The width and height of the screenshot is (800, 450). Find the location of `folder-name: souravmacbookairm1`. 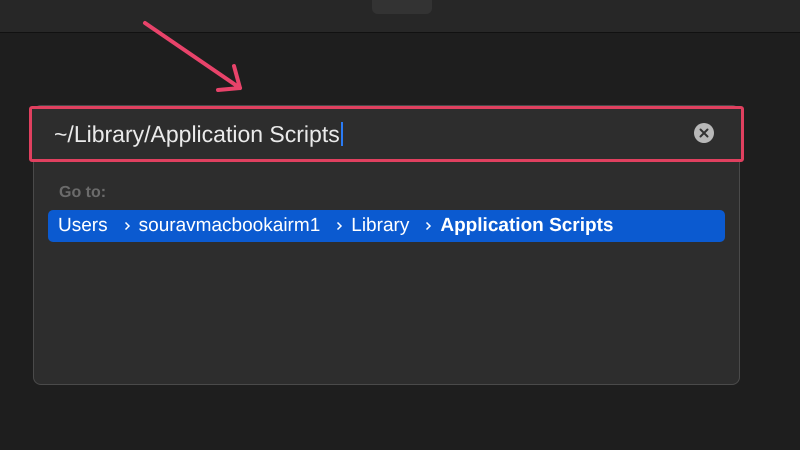

folder-name: souravmacbookairm1 is located at coordinates (229, 226).